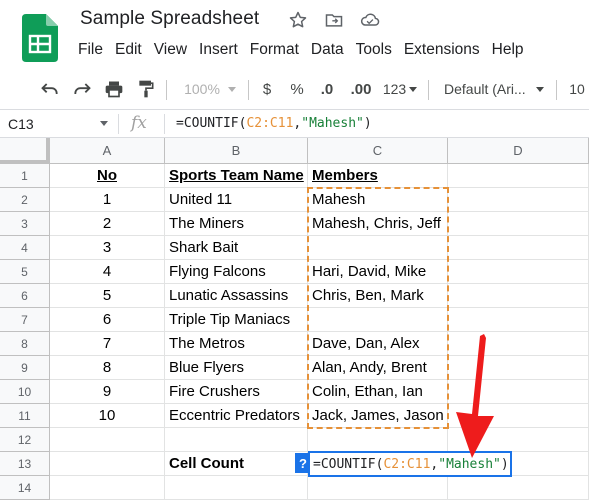  Describe the element at coordinates (236, 248) in the screenshot. I see `cell-team: Shark Bait` at that location.